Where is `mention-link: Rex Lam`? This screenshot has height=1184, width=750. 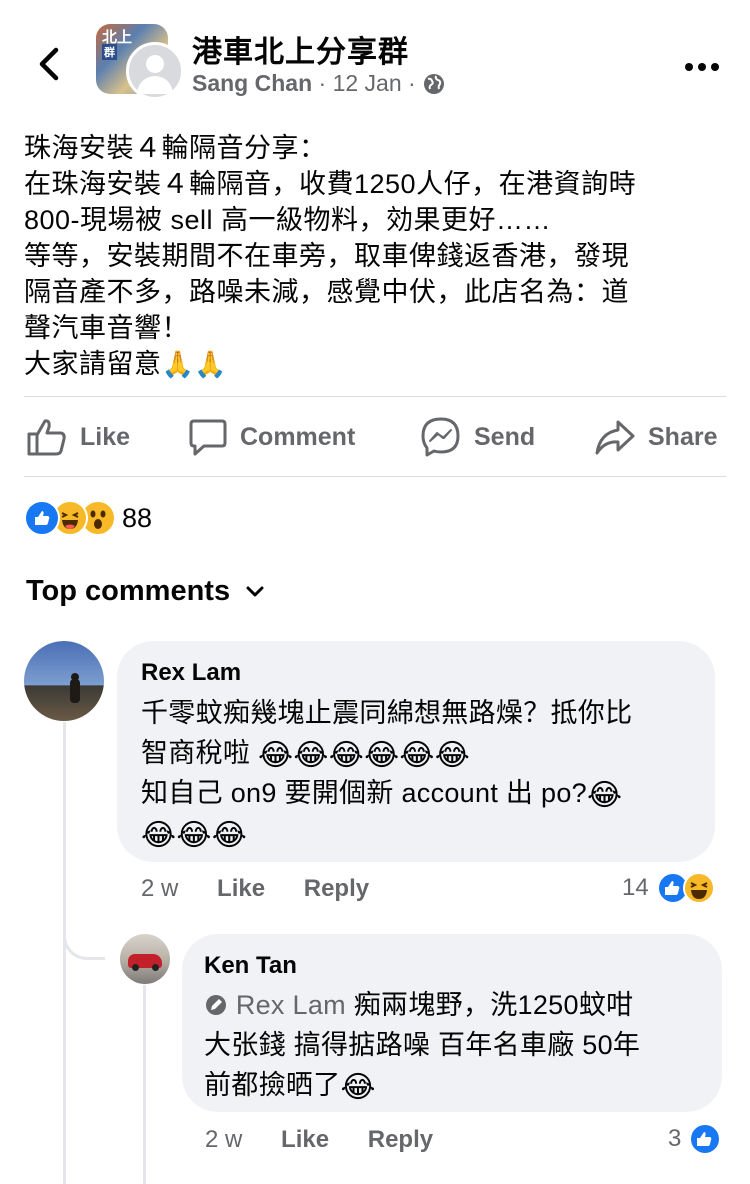 mention-link: Rex Lam is located at coordinates (291, 1005).